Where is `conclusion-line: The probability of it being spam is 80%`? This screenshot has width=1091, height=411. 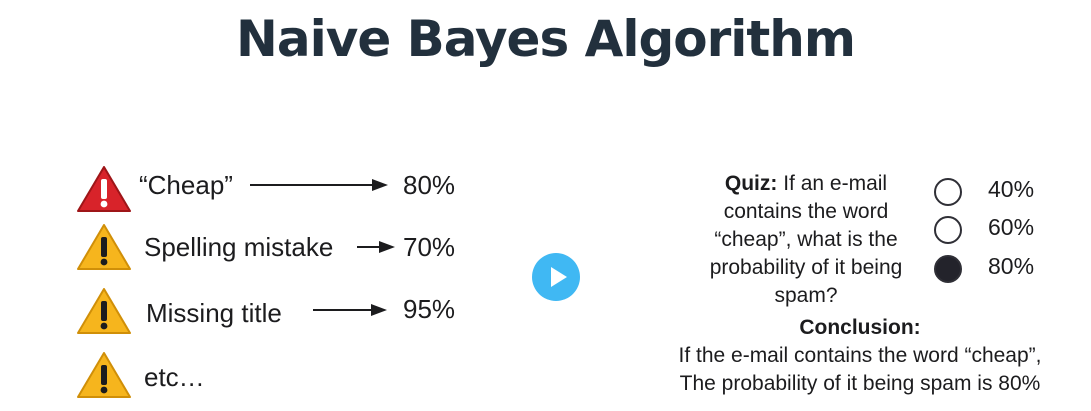
conclusion-line: The probability of it being spam is 80% is located at coordinates (860, 383).